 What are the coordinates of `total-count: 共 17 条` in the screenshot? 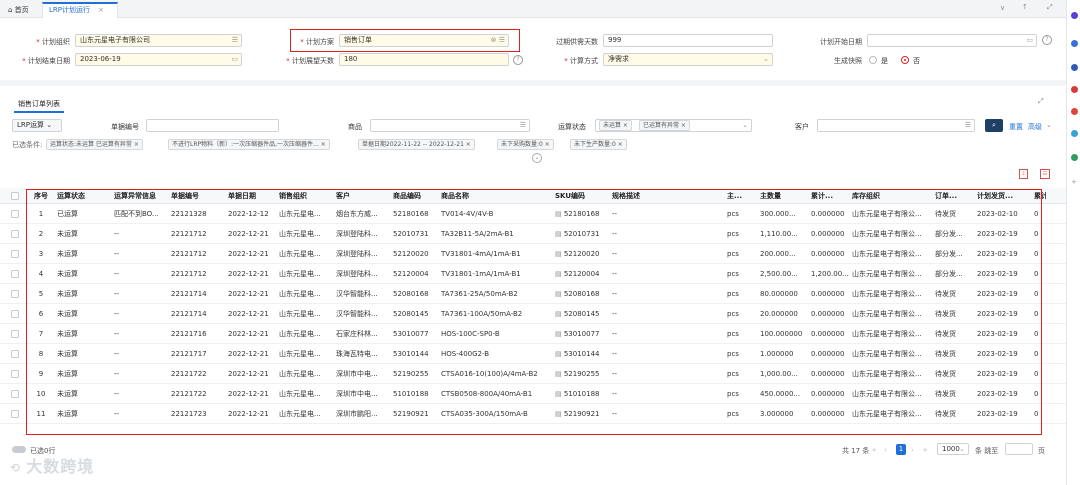 It's located at (856, 451).